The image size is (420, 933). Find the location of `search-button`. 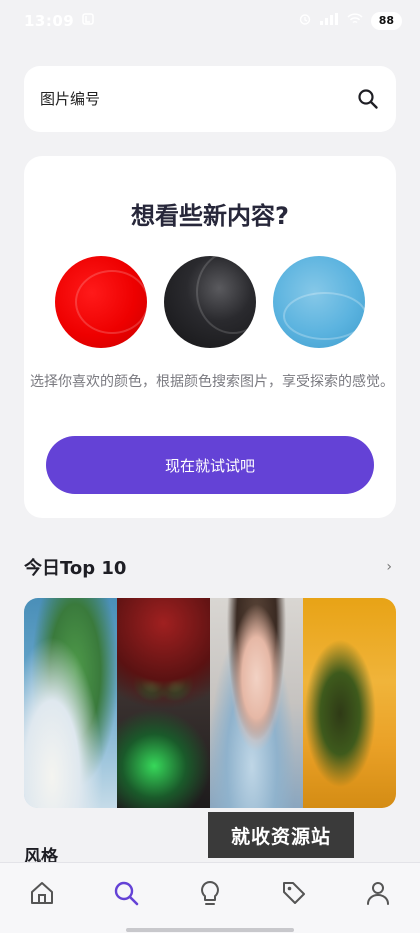

search-button is located at coordinates (368, 99).